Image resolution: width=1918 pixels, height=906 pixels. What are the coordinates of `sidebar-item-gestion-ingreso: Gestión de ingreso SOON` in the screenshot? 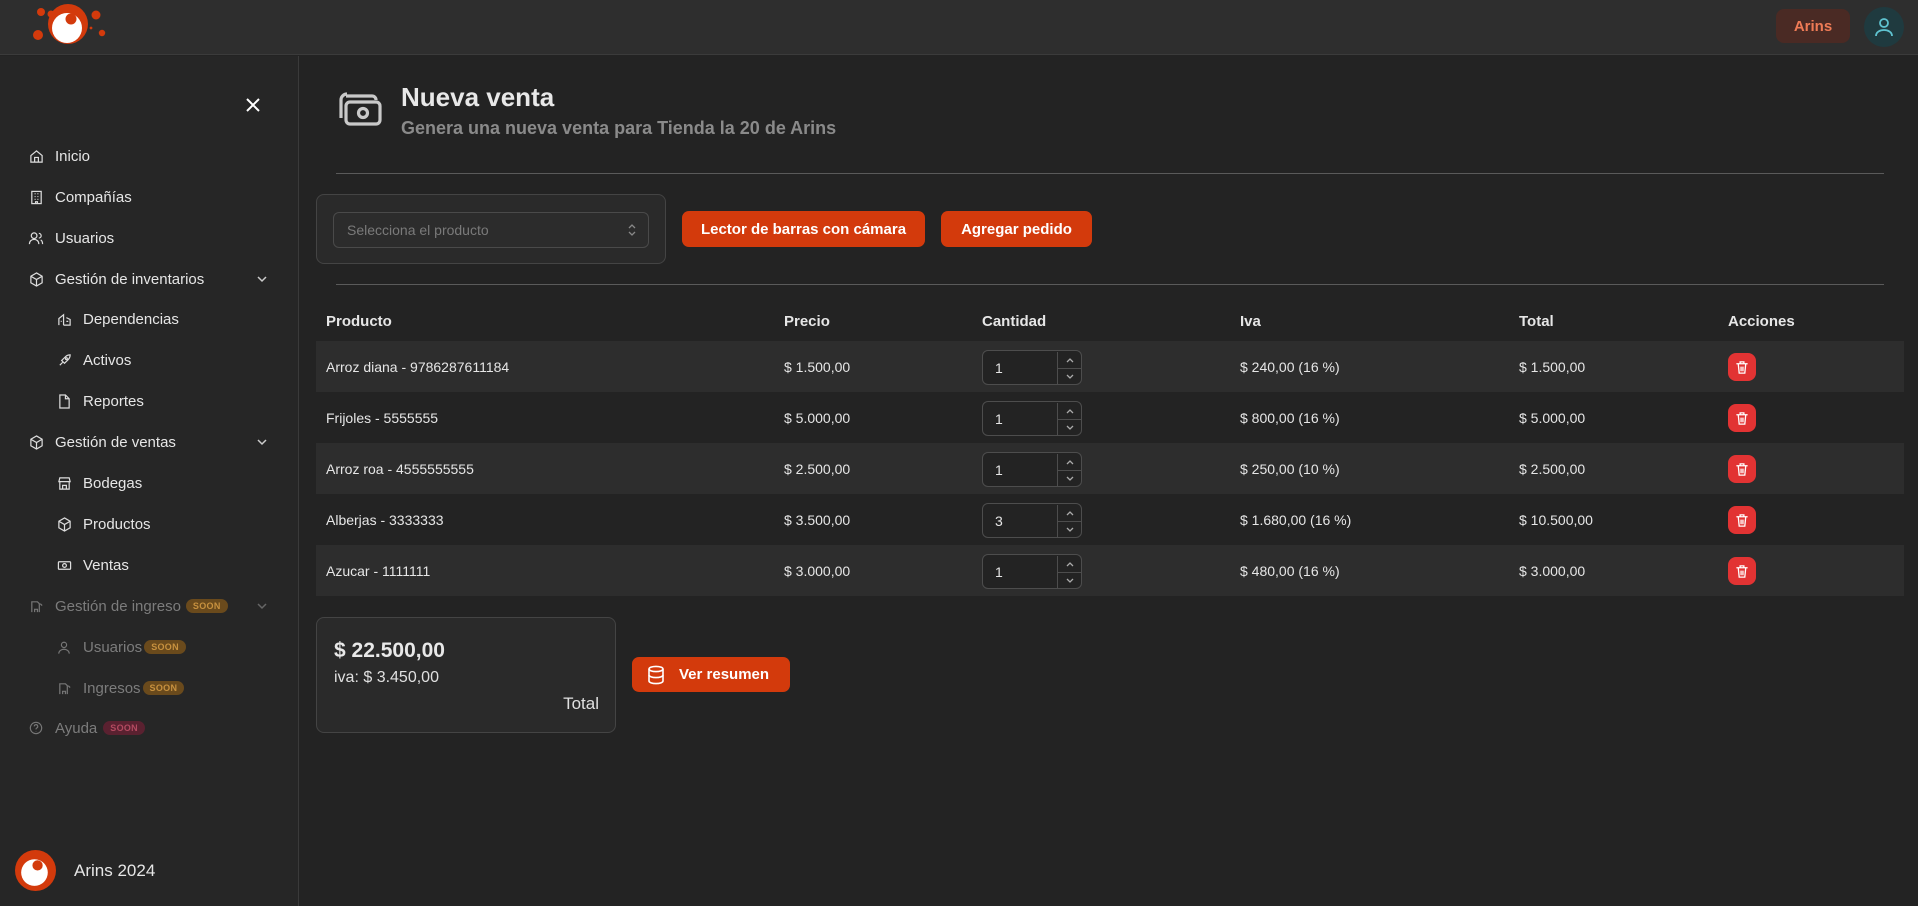 It's located at (149, 606).